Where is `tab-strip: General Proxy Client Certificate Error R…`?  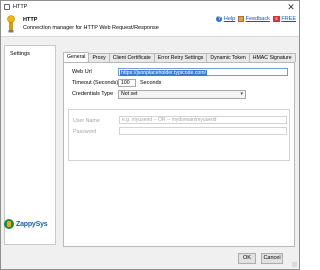
tab-strip: General Proxy Client Certificate Error R… is located at coordinates (179, 57).